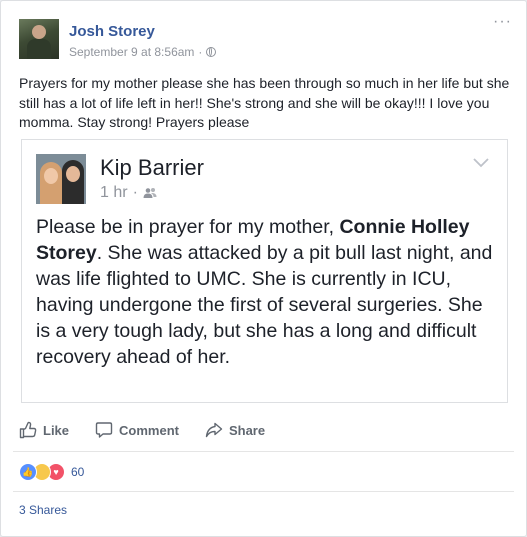 The height and width of the screenshot is (537, 527). Describe the element at coordinates (28, 430) in the screenshot. I see `thumbs-up-icon` at that location.